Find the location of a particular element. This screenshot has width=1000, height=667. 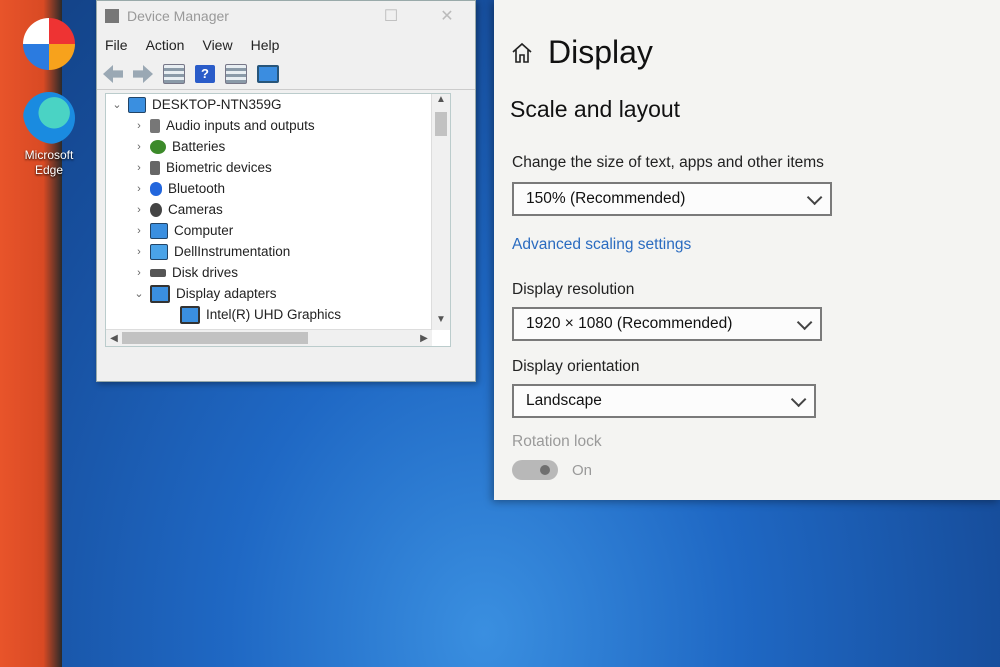

section-title: Scale and layout is located at coordinates (595, 109).